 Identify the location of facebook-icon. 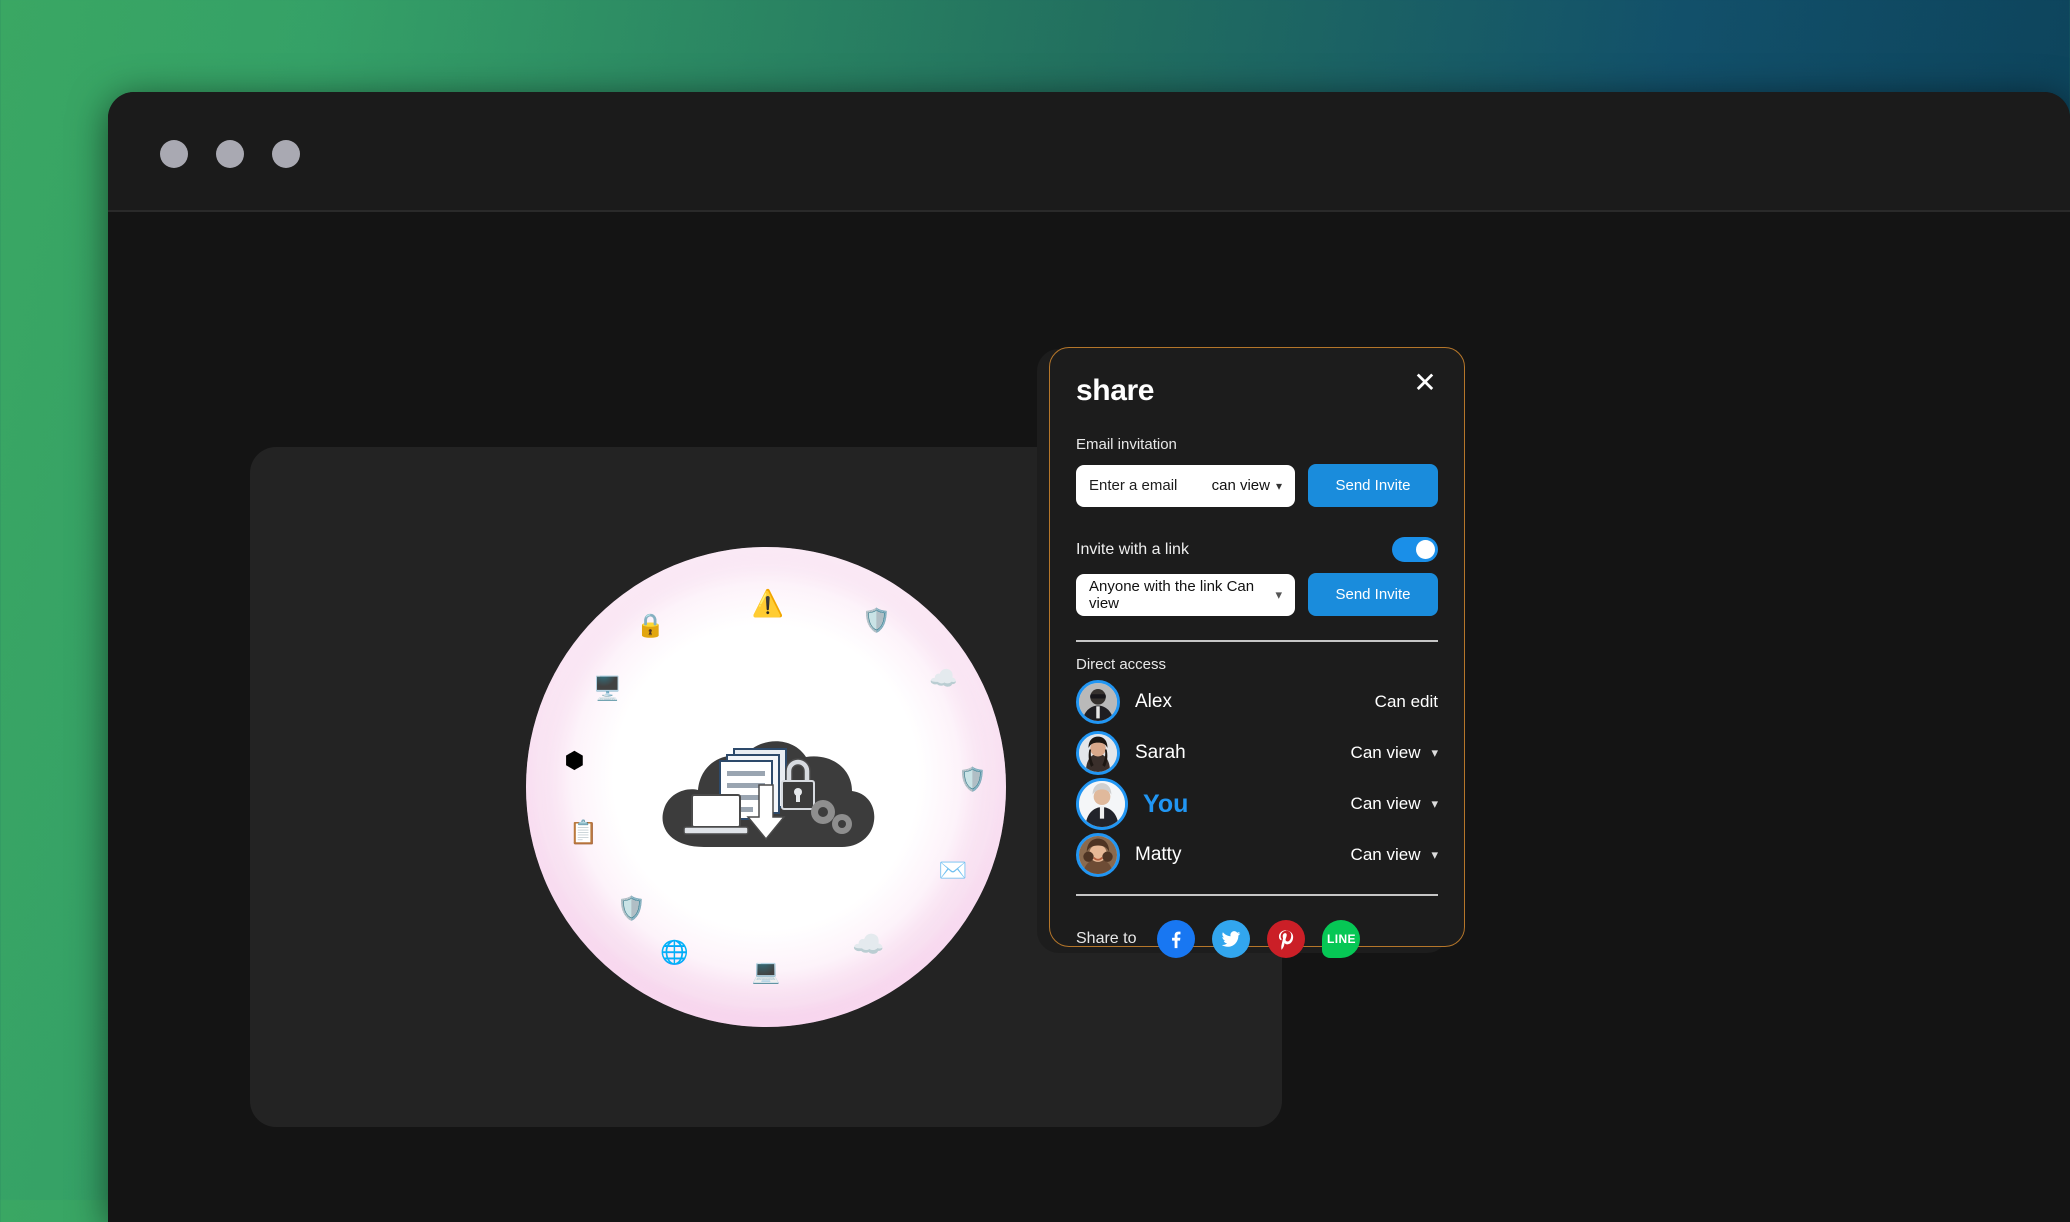
(1176, 939).